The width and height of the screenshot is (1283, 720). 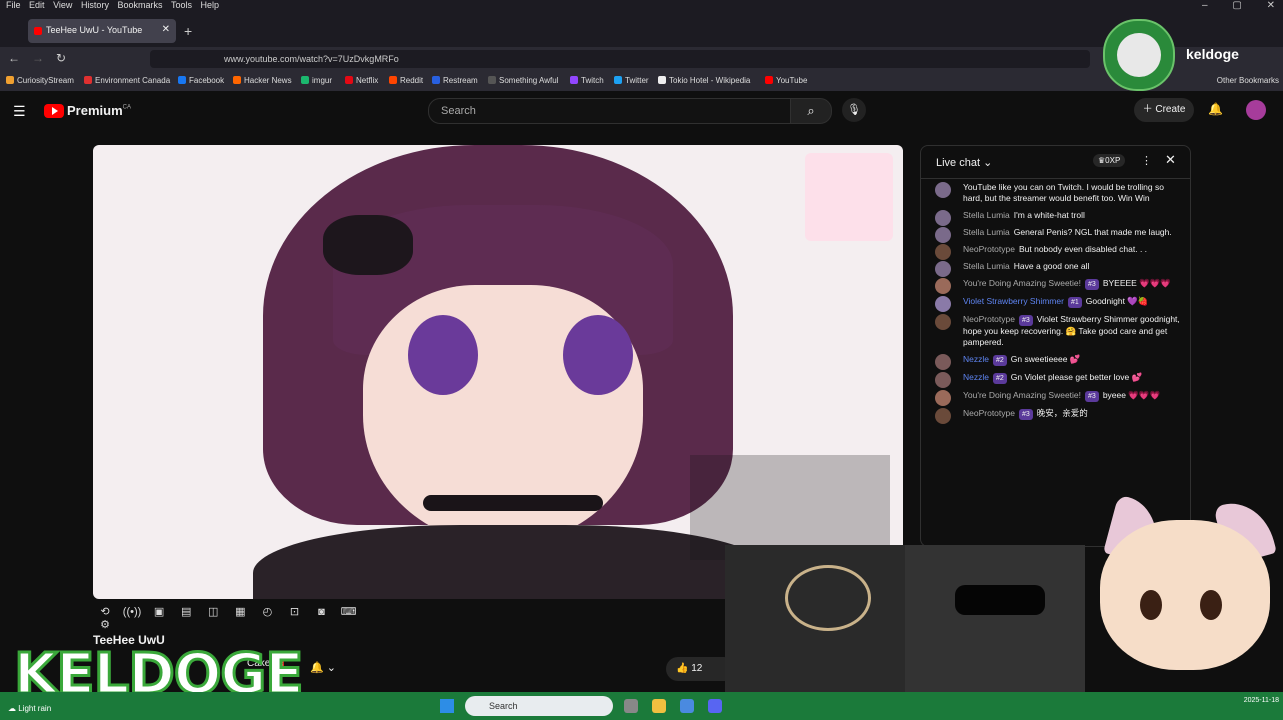 What do you see at coordinates (447, 706) in the screenshot?
I see `windows-start-icon` at bounding box center [447, 706].